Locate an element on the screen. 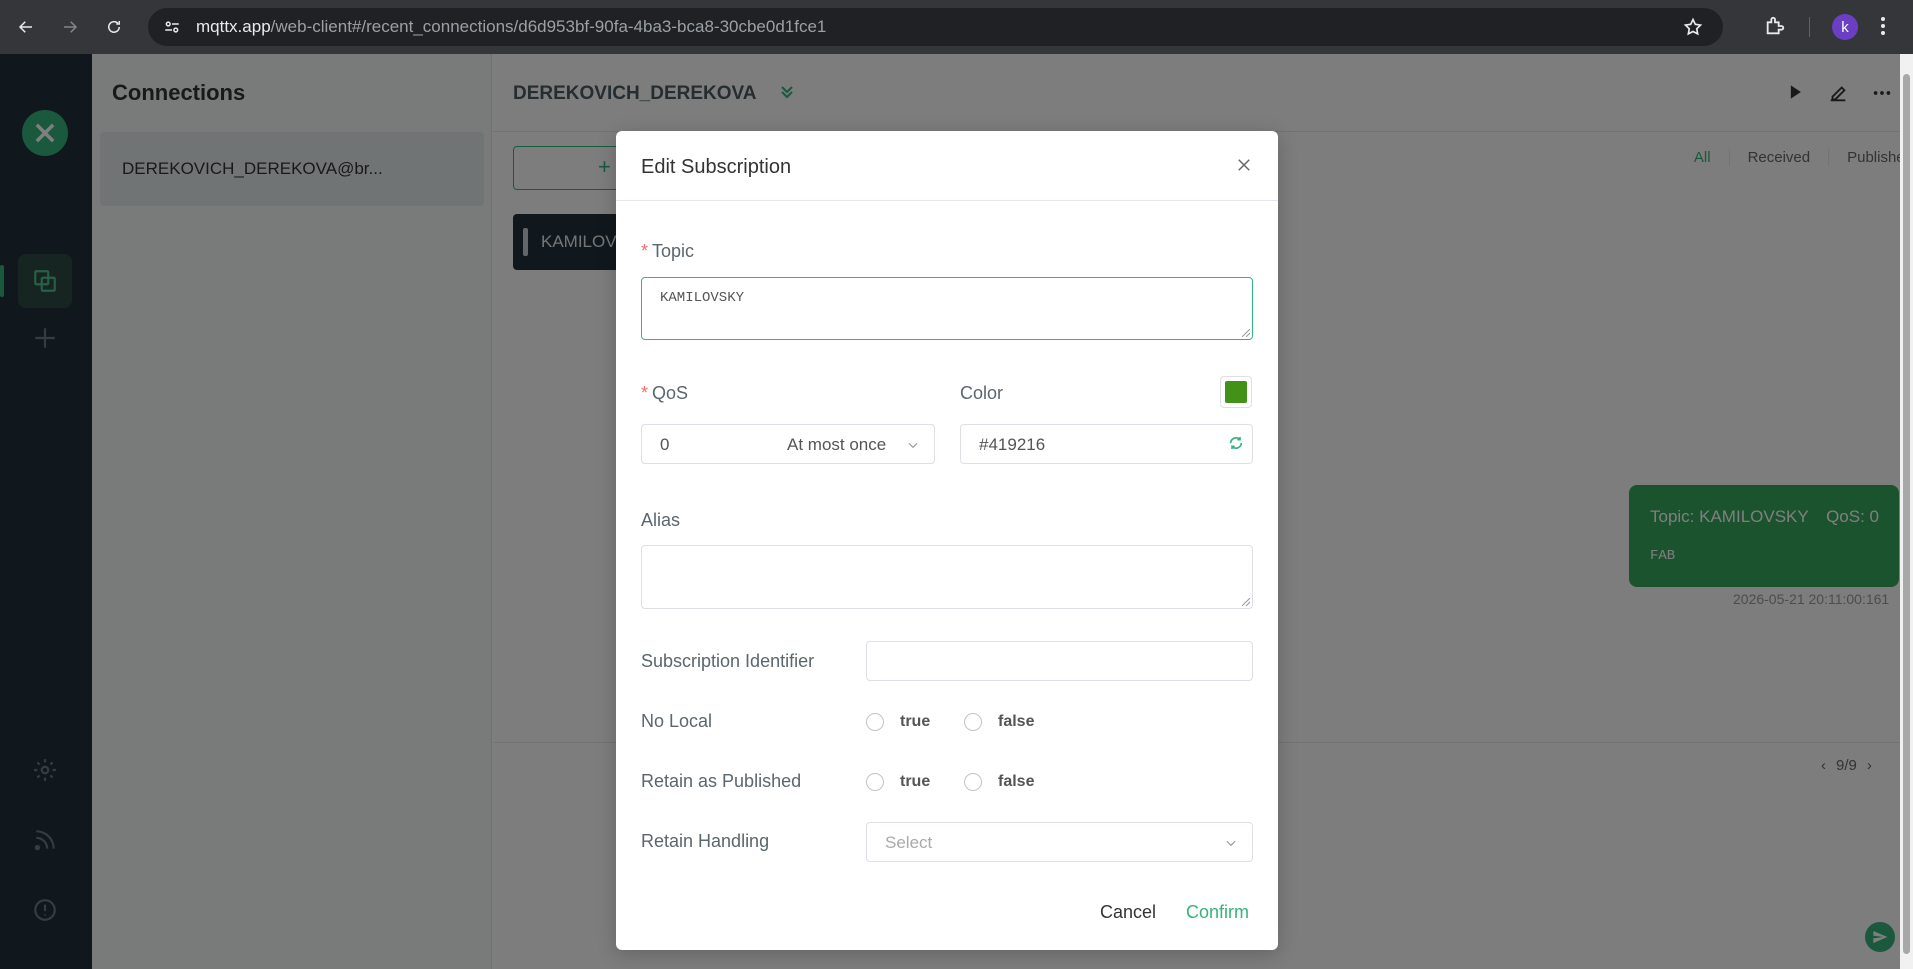  dialog-title: Edit Subscription is located at coordinates (716, 167).